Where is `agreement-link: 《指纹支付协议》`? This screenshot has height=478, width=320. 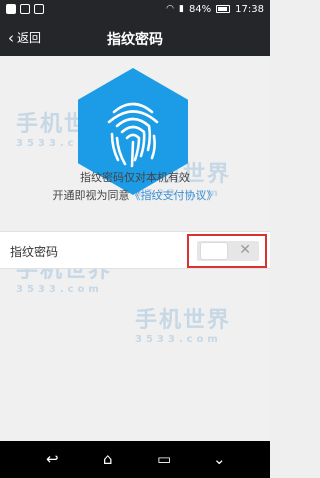
agreement-link: 《指纹支付协议》 is located at coordinates (174, 195).